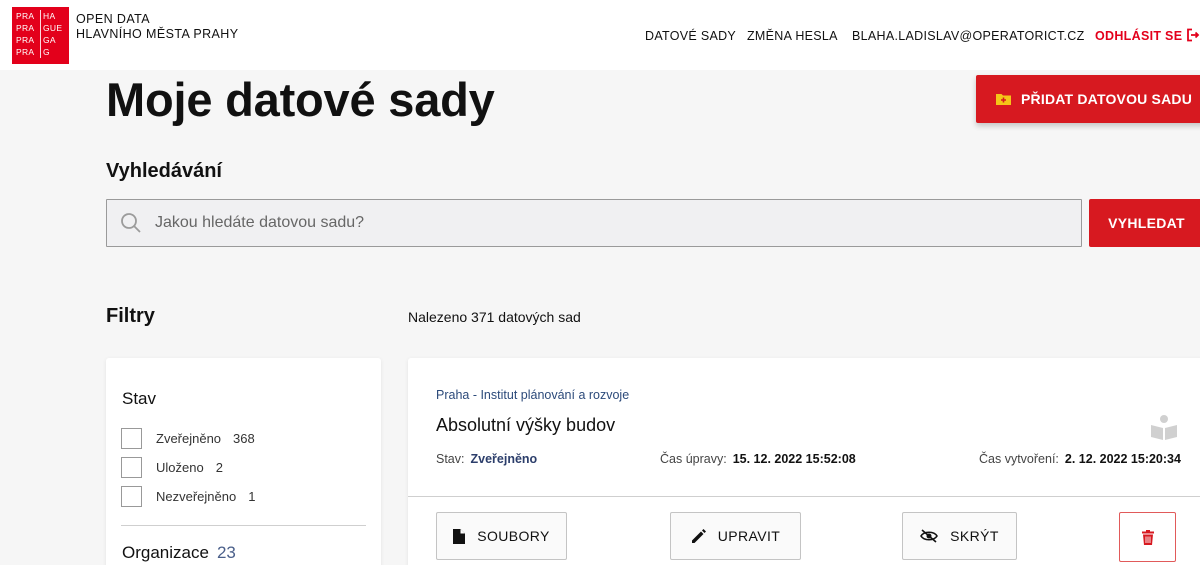 This screenshot has width=1200, height=565. I want to click on delete-button, so click(1147, 537).